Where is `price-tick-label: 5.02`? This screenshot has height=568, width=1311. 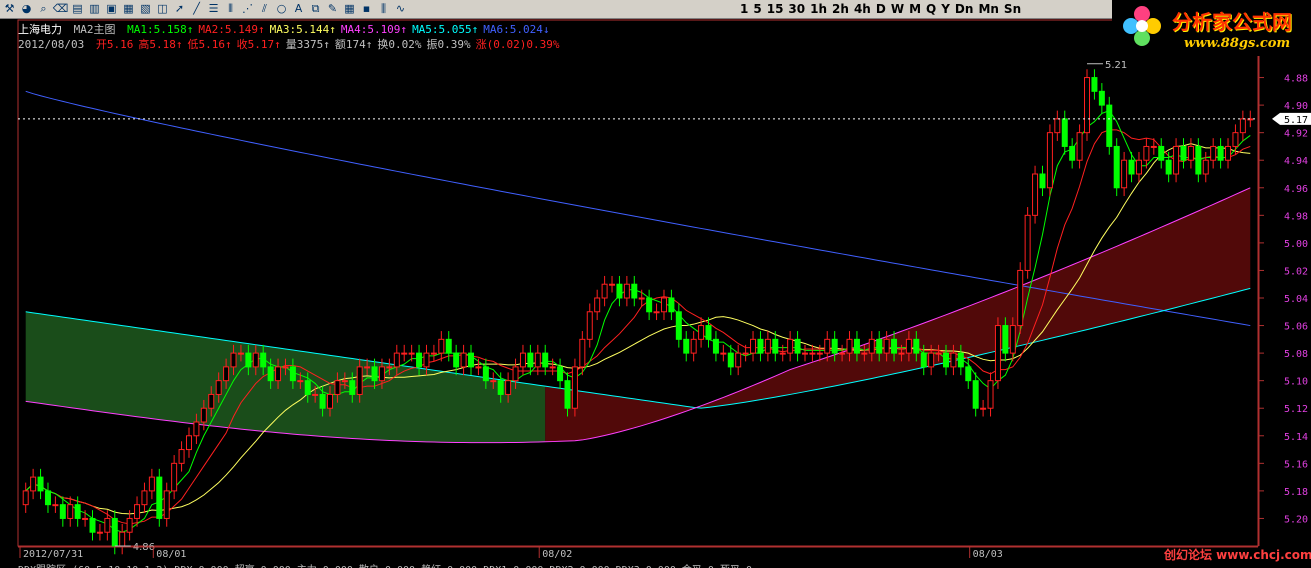
price-tick-label: 5.02 is located at coordinates (1296, 271).